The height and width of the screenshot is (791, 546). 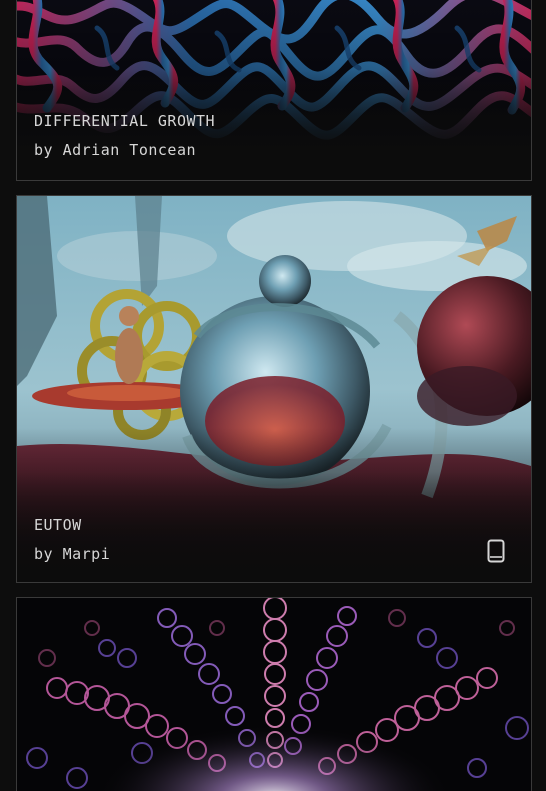 I want to click on artwork-title: EUTOW, so click(x=58, y=525).